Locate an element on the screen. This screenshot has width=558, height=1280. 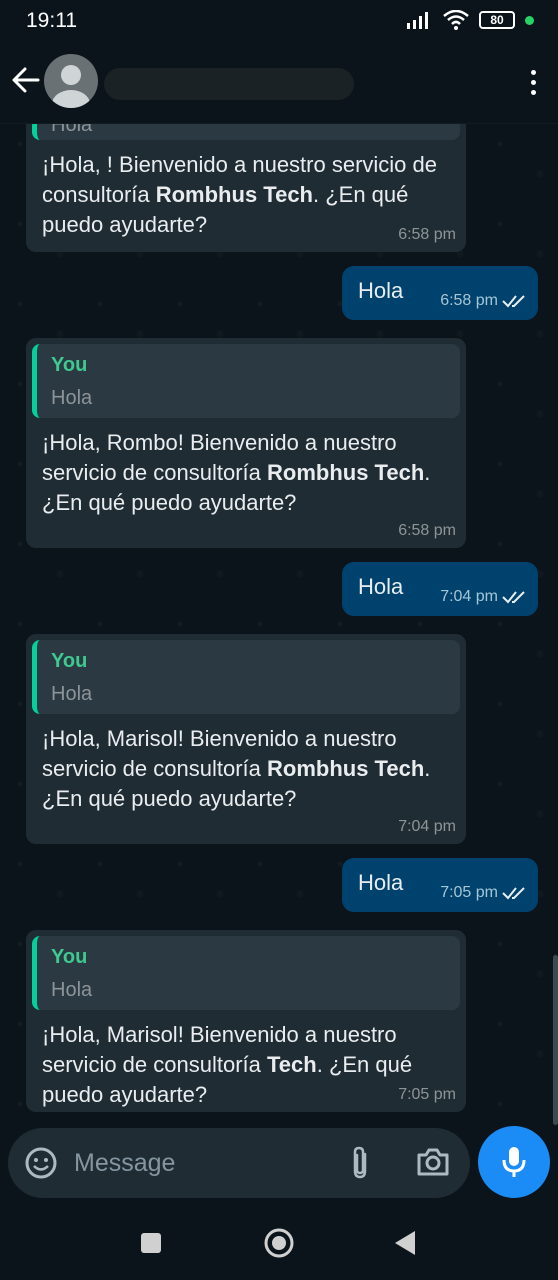
chat-header is located at coordinates (279, 82).